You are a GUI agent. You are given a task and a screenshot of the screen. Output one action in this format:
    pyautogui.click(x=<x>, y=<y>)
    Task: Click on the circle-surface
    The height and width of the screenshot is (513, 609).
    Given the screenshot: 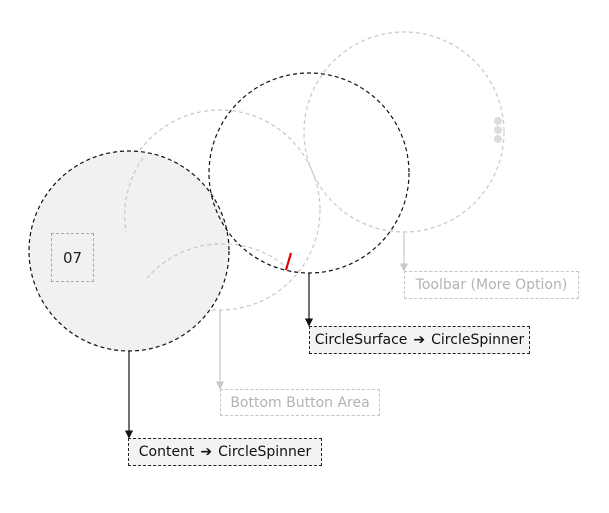 What is the action you would take?
    pyautogui.click(x=309, y=173)
    